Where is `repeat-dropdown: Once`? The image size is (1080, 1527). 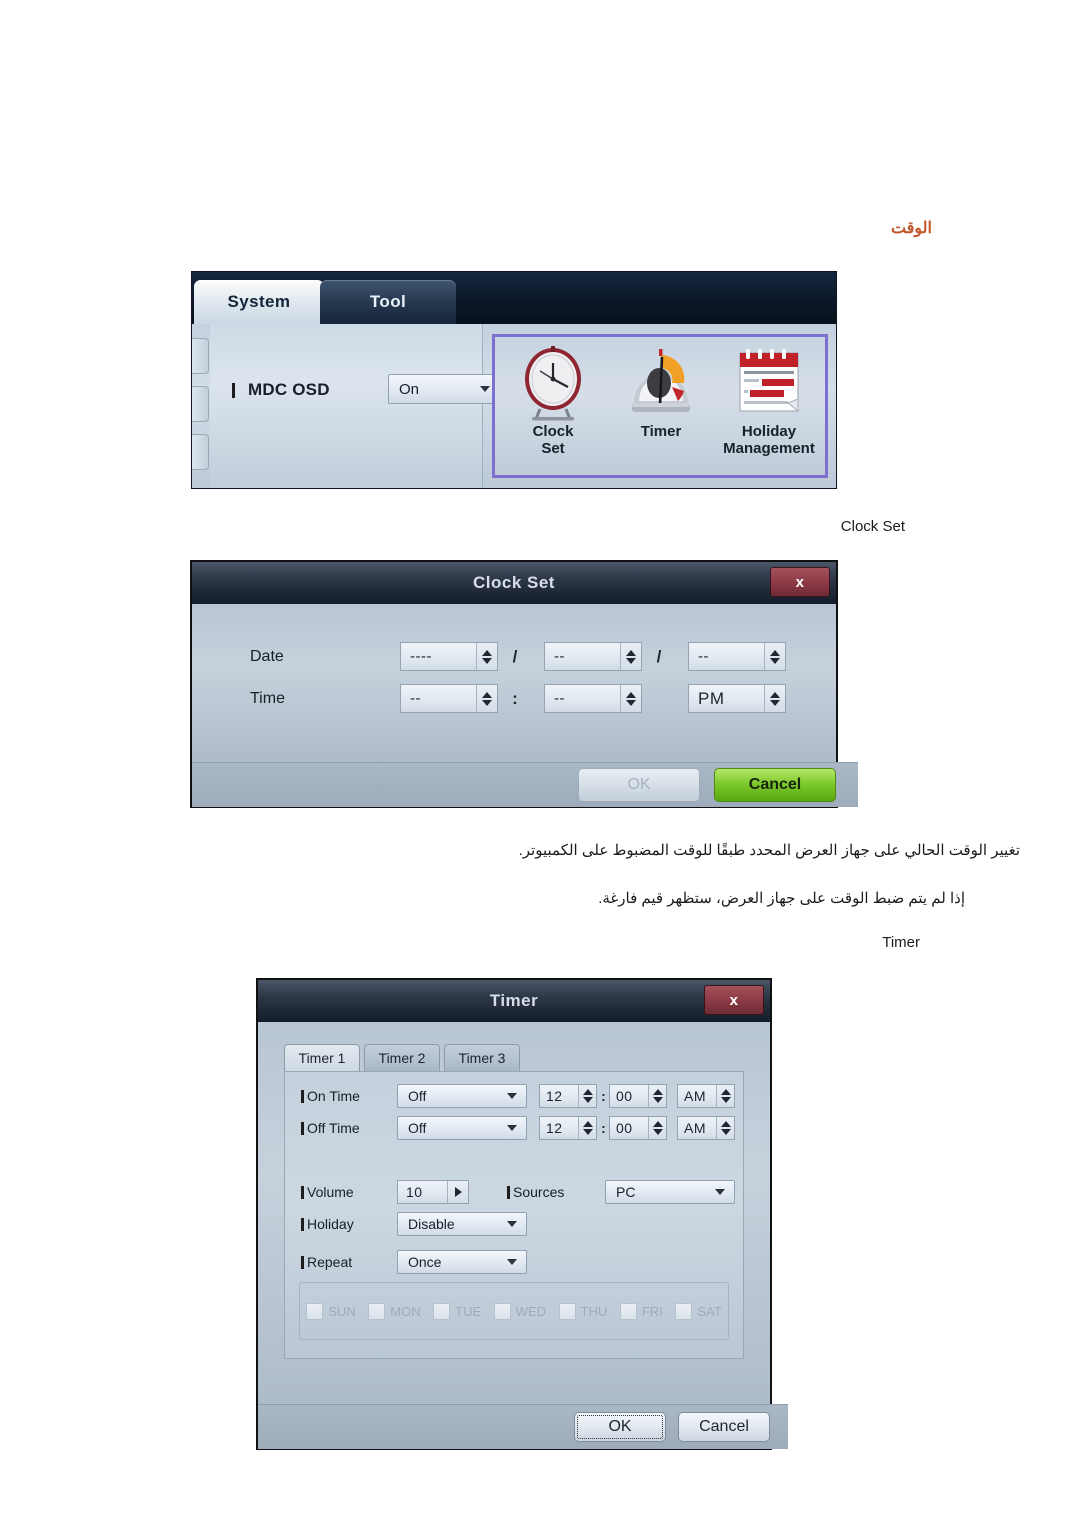 repeat-dropdown: Once is located at coordinates (462, 1262).